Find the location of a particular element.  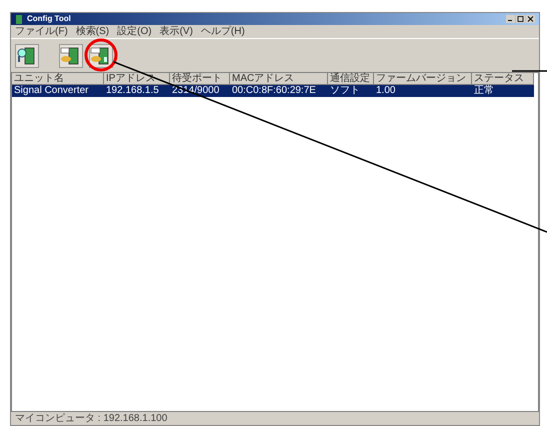

table-cell-text: Signal Converter is located at coordinates (51, 91).